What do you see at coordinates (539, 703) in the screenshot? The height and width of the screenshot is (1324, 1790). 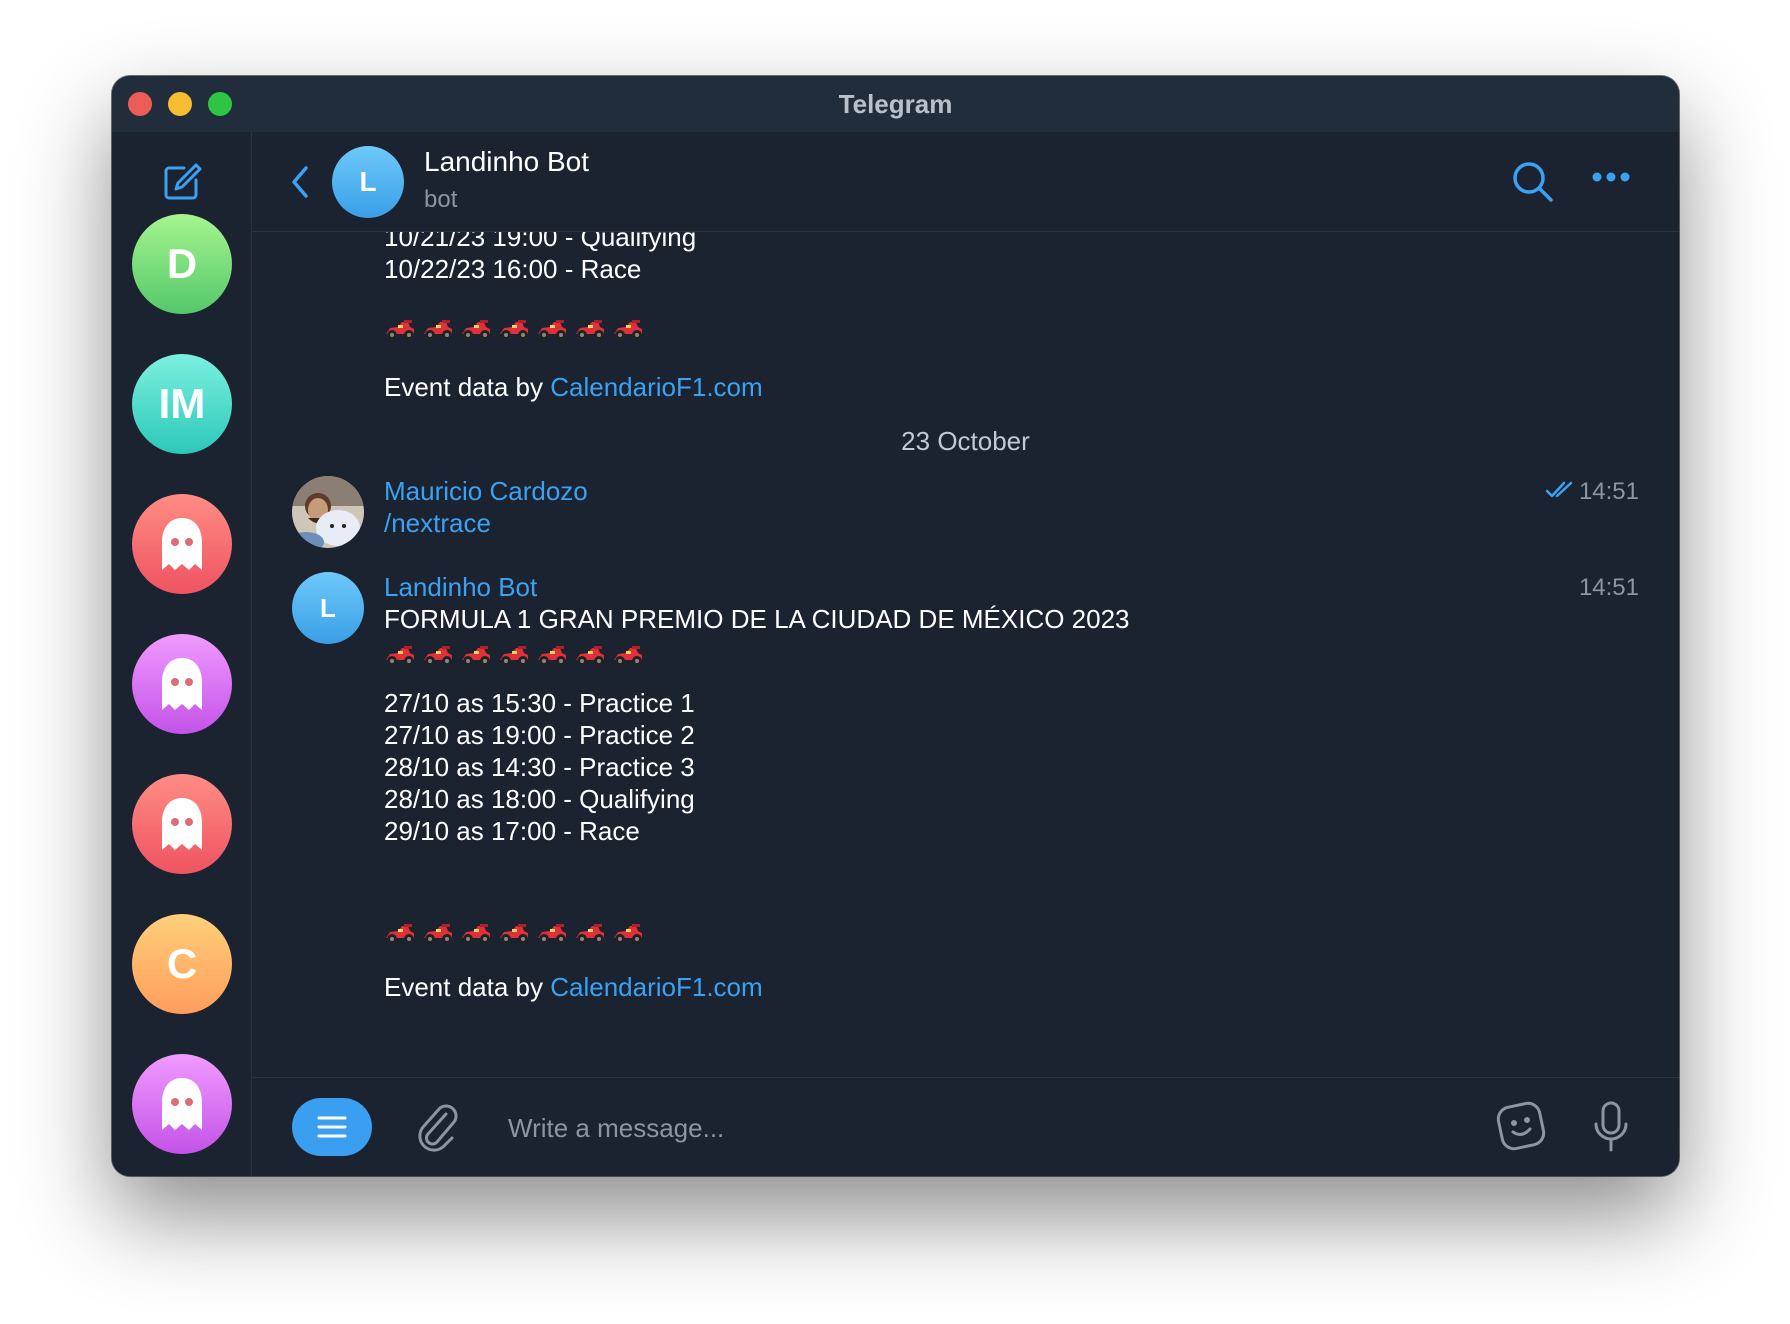 I see `session-line: 27/10 as 15:30 - Practice 1` at bounding box center [539, 703].